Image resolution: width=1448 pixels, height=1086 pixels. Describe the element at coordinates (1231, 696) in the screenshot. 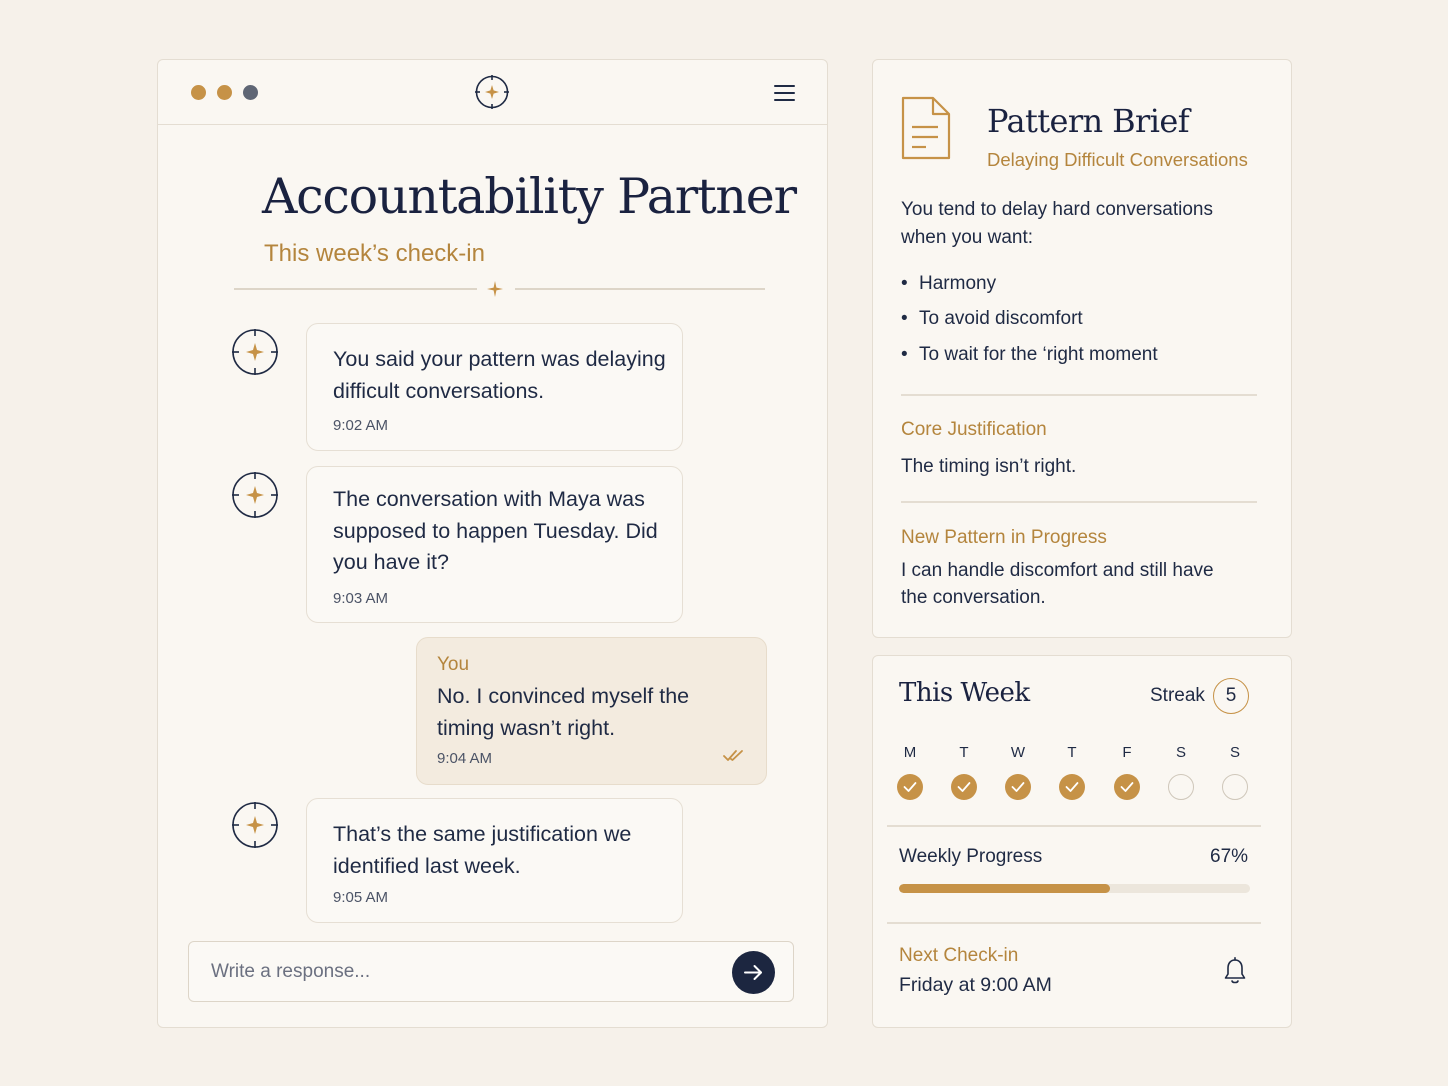

I see `streak-badge: 5` at that location.